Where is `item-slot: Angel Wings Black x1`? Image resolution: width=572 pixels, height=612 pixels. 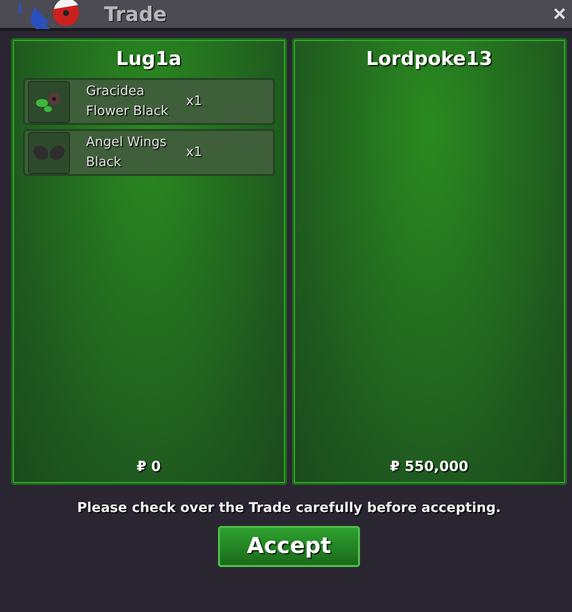
item-slot: Angel Wings Black x1 is located at coordinates (148, 152).